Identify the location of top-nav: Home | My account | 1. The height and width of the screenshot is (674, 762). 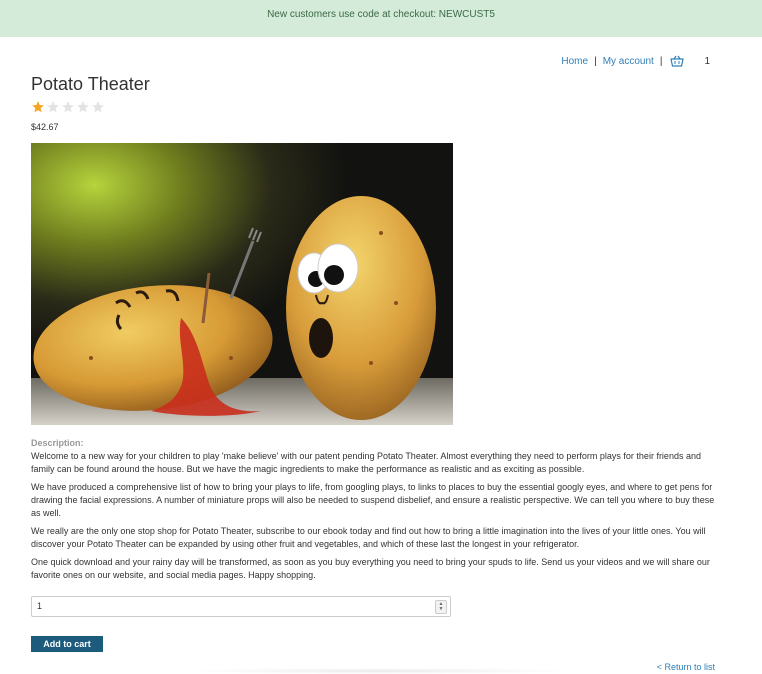
(635, 61).